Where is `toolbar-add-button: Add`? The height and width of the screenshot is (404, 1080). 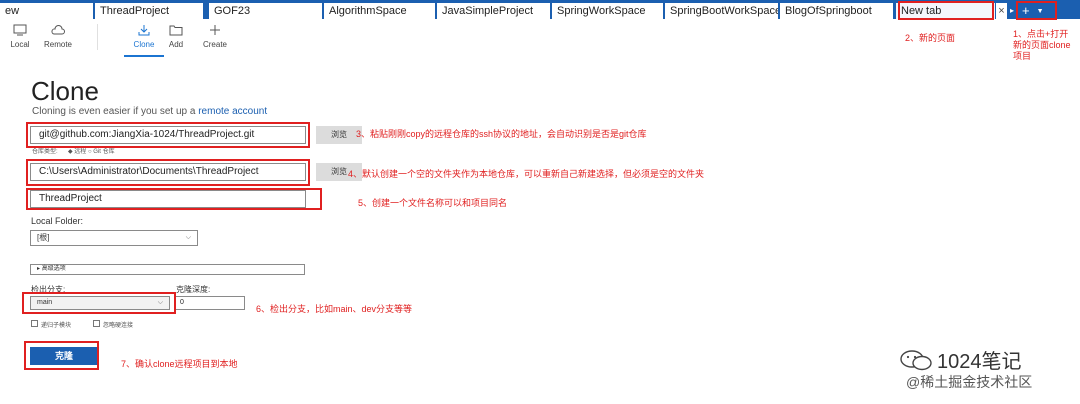
toolbar-add-button: Add is located at coordinates (176, 36).